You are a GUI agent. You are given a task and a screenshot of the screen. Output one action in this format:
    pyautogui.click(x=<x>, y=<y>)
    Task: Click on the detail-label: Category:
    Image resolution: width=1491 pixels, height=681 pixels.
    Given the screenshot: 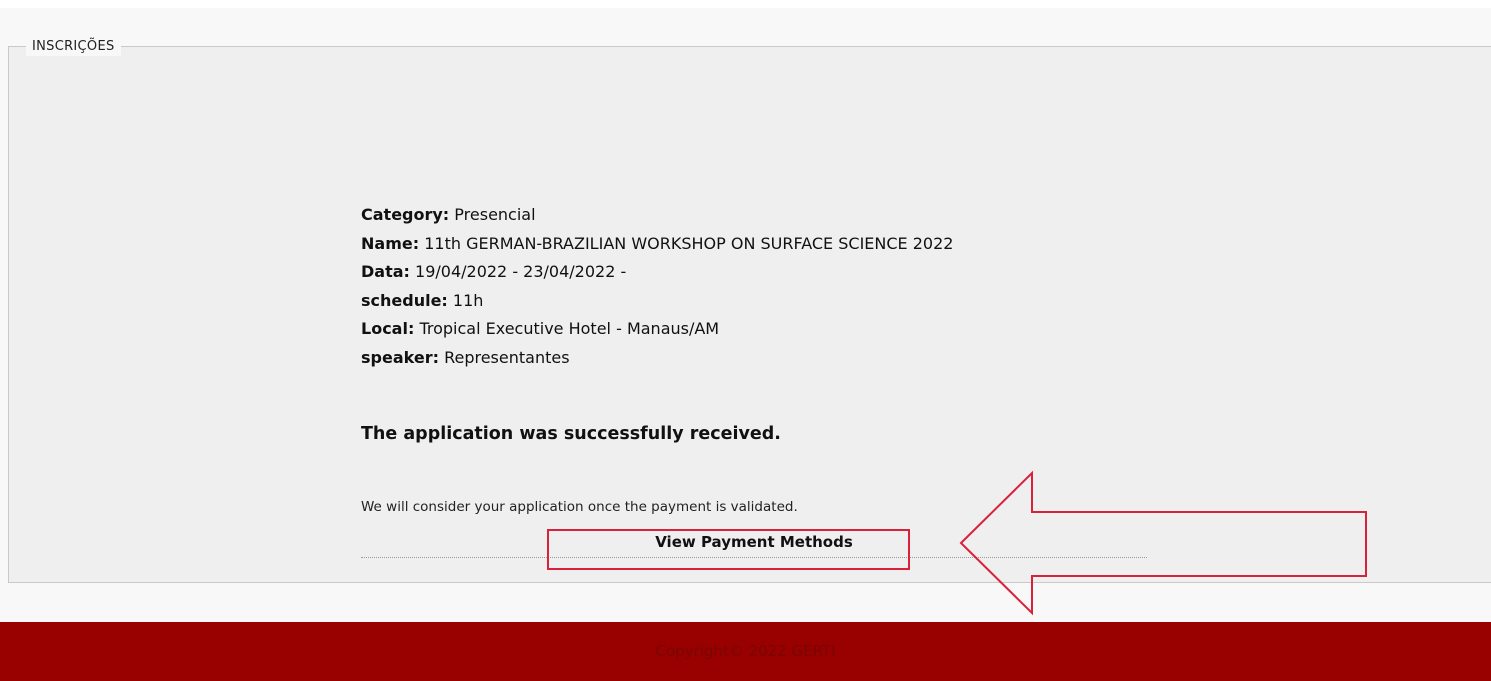 What is the action you would take?
    pyautogui.click(x=405, y=214)
    